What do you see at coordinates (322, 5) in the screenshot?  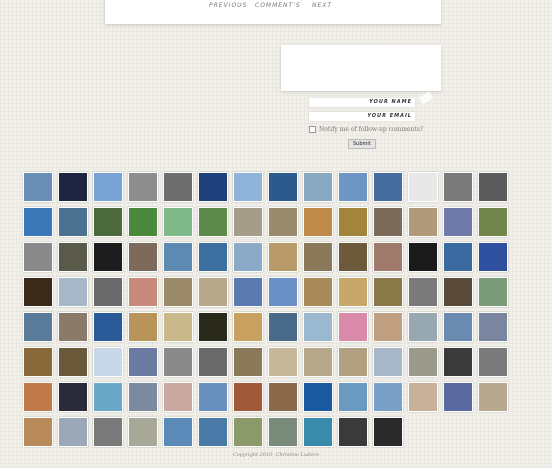 I see `next-link: Next` at bounding box center [322, 5].